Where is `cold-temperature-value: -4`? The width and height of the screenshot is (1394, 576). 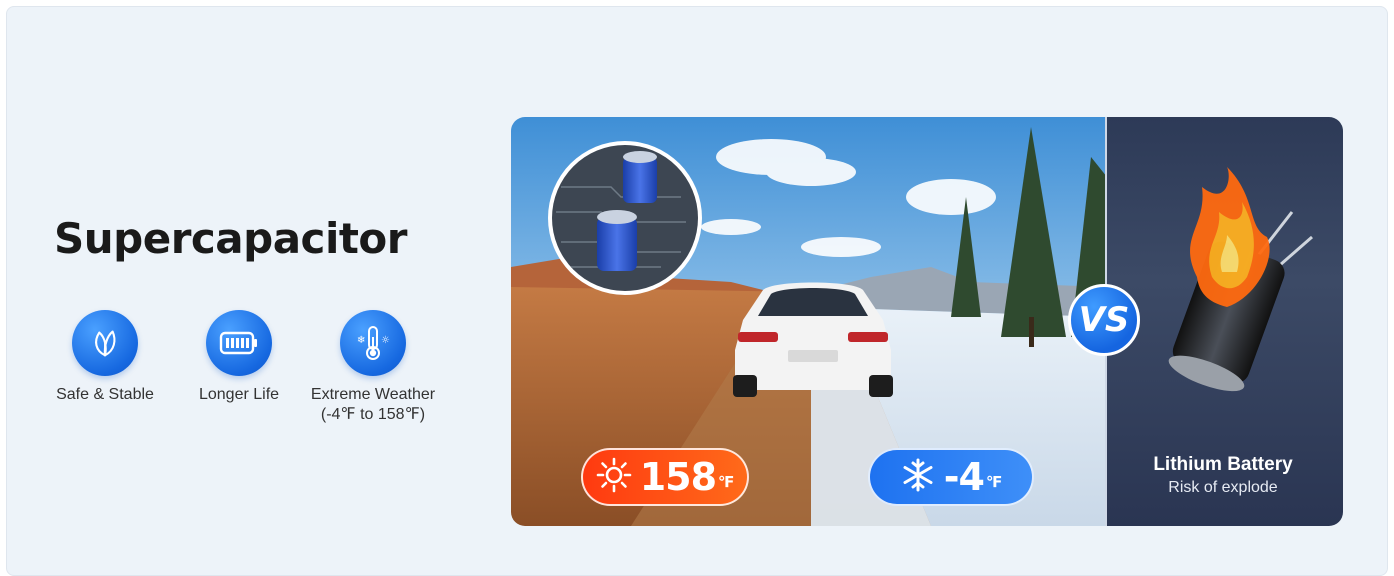
cold-temperature-value: -4 is located at coordinates (964, 477).